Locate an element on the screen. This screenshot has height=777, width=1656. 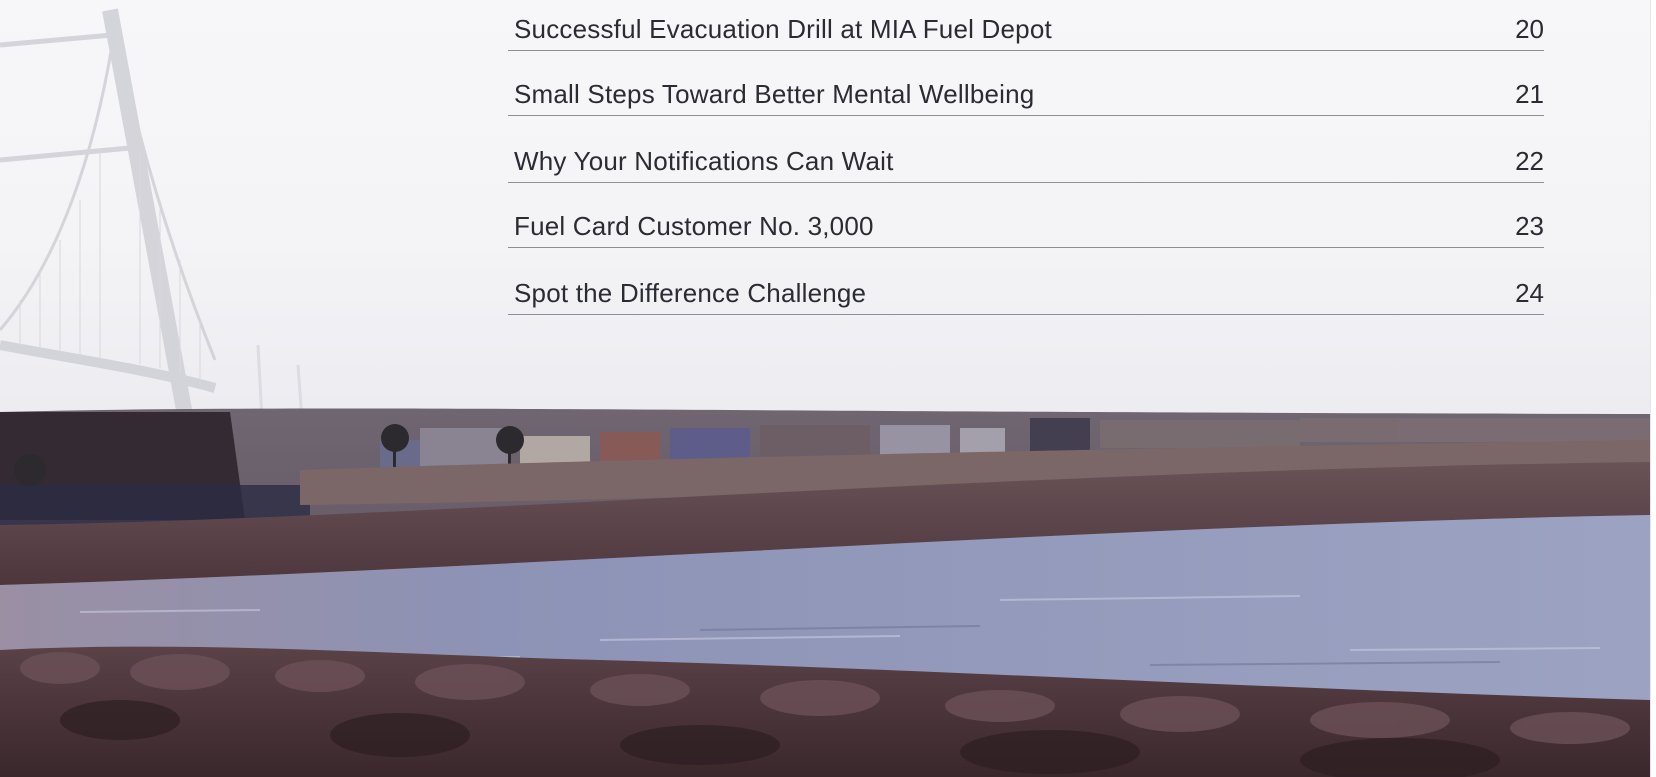
toc-entry-page: 22 is located at coordinates (1529, 161).